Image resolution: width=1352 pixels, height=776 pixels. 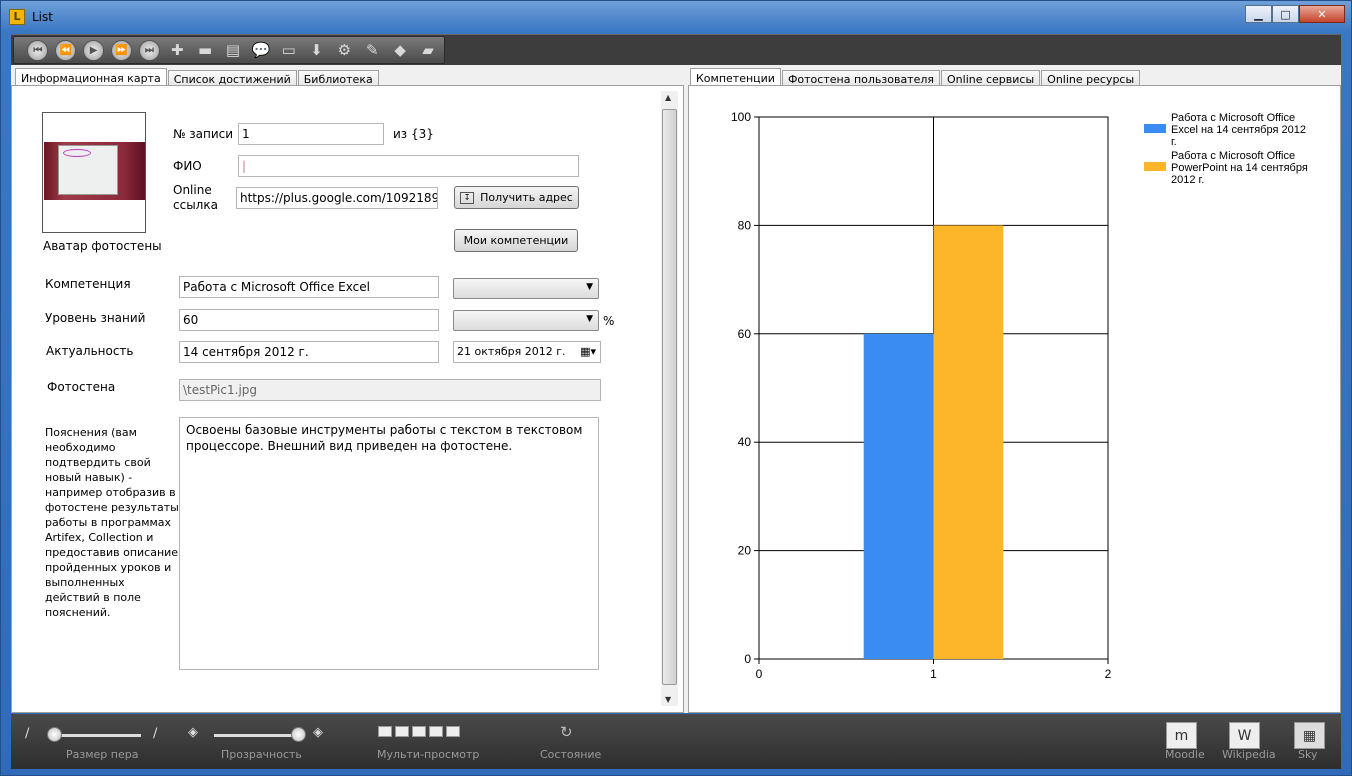 What do you see at coordinates (96, 735) in the screenshot?
I see `pen-size-track` at bounding box center [96, 735].